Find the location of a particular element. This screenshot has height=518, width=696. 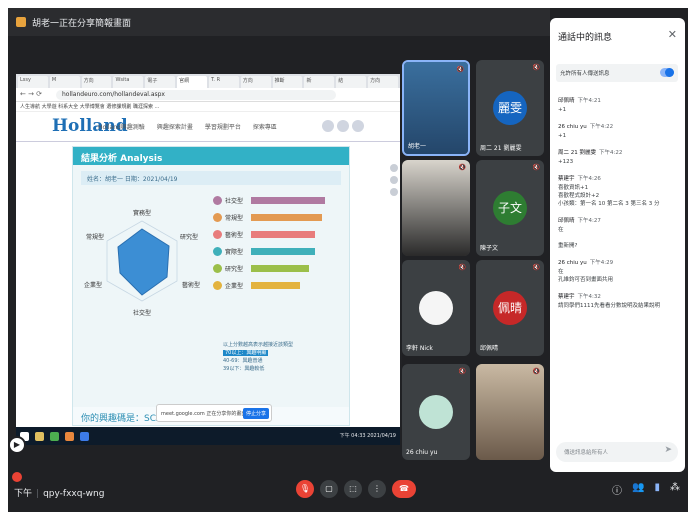

chat-input: 傳送訊息給所有人 ➤ is located at coordinates (617, 452).